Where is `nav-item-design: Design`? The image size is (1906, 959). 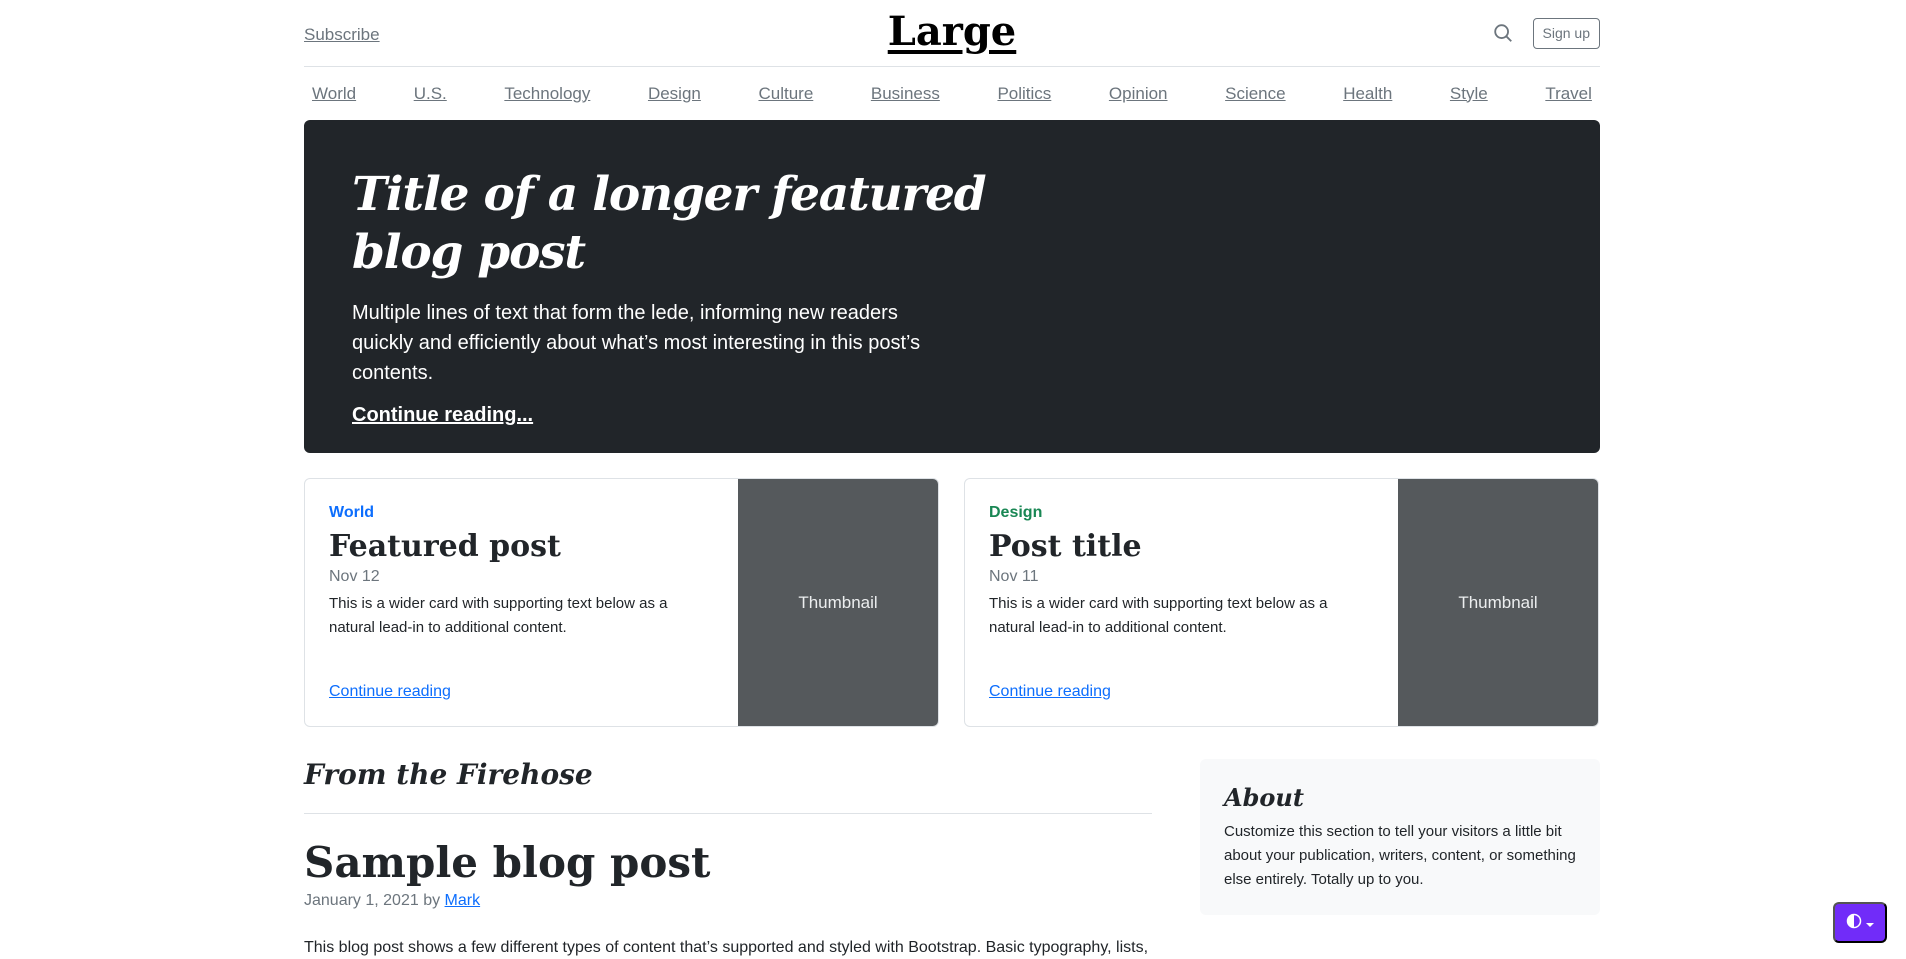
nav-item-design: Design is located at coordinates (674, 94).